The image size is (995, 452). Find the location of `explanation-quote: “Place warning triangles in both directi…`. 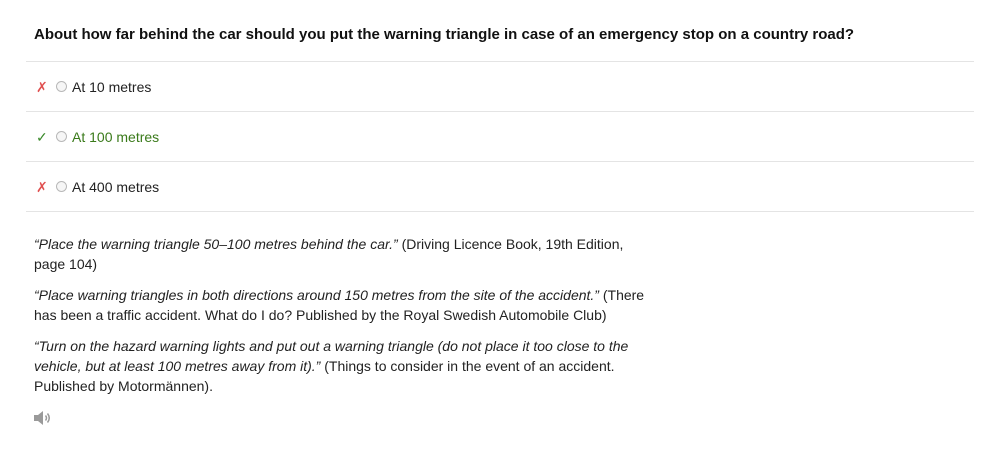

explanation-quote: “Place warning triangles in both directi… is located at coordinates (316, 295).